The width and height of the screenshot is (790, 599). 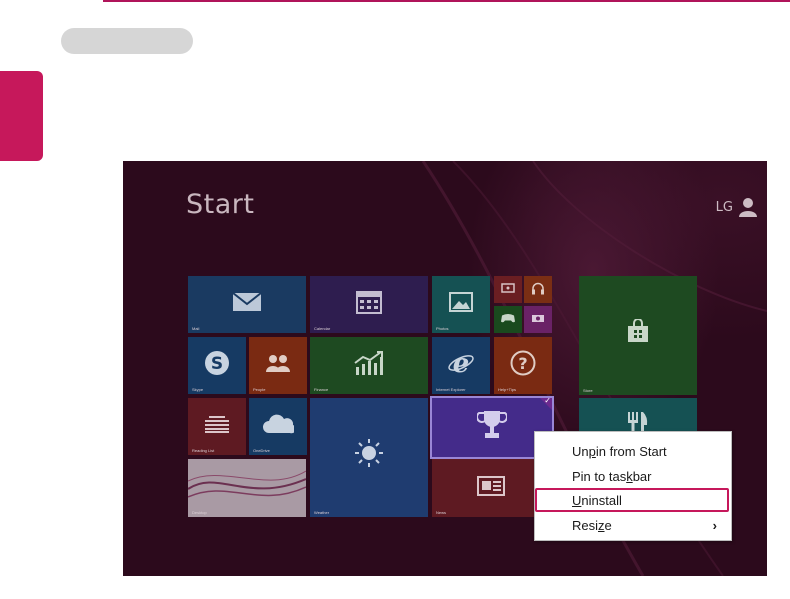 I want to click on tile-store: Store, so click(x=638, y=335).